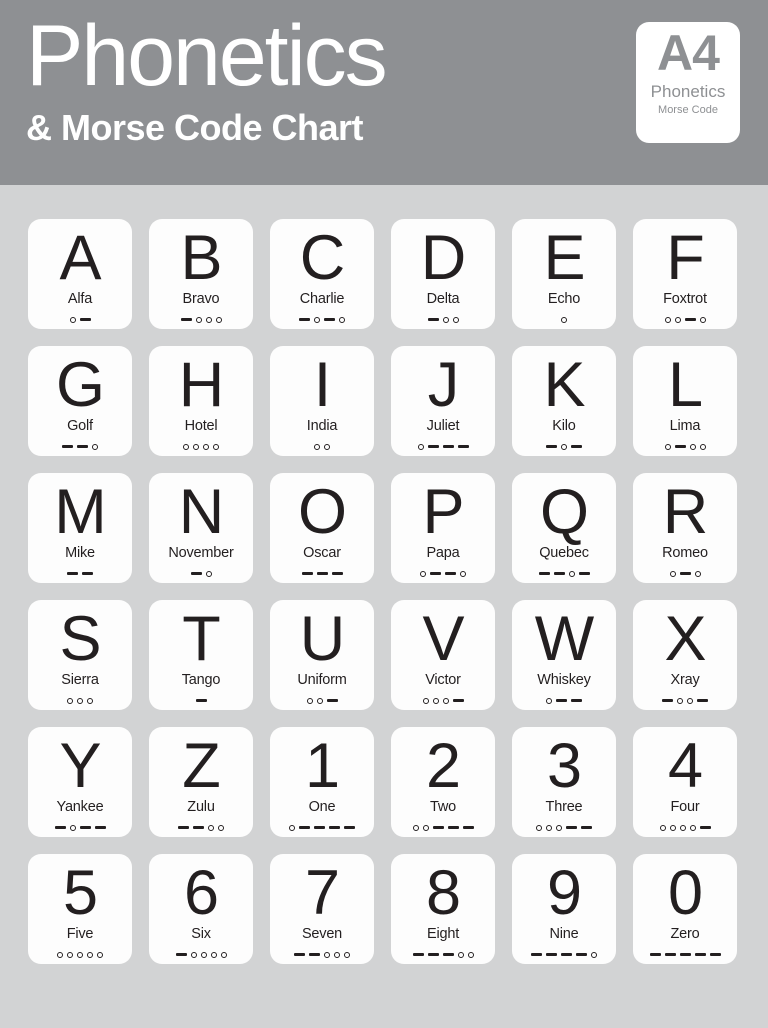 Image resolution: width=768 pixels, height=1028 pixels. What do you see at coordinates (322, 274) in the screenshot?
I see `phonetic-card: C Charlie` at bounding box center [322, 274].